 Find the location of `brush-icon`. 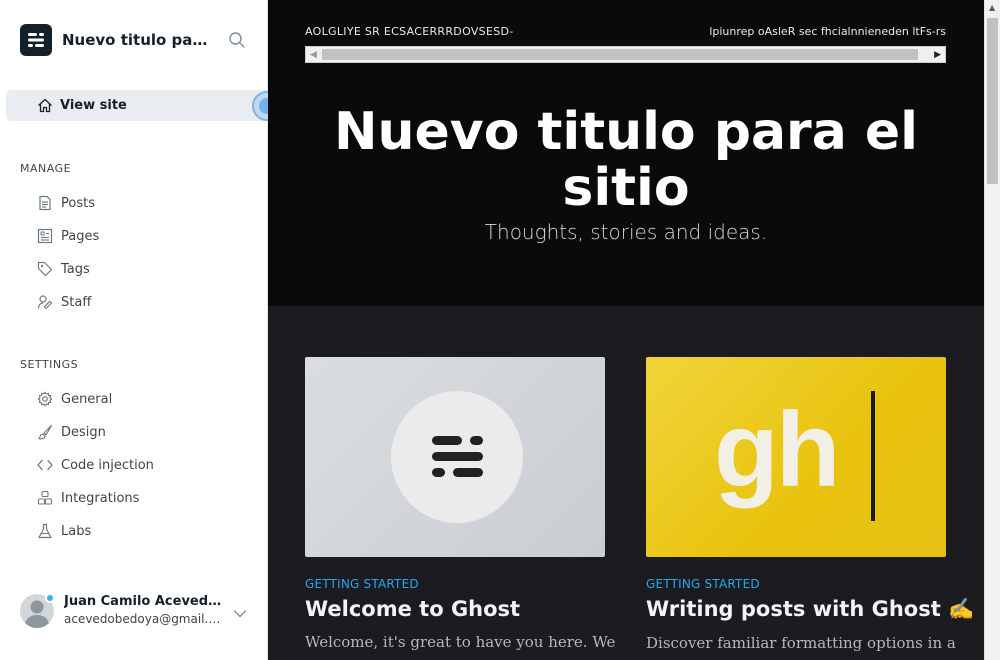

brush-icon is located at coordinates (45, 432).